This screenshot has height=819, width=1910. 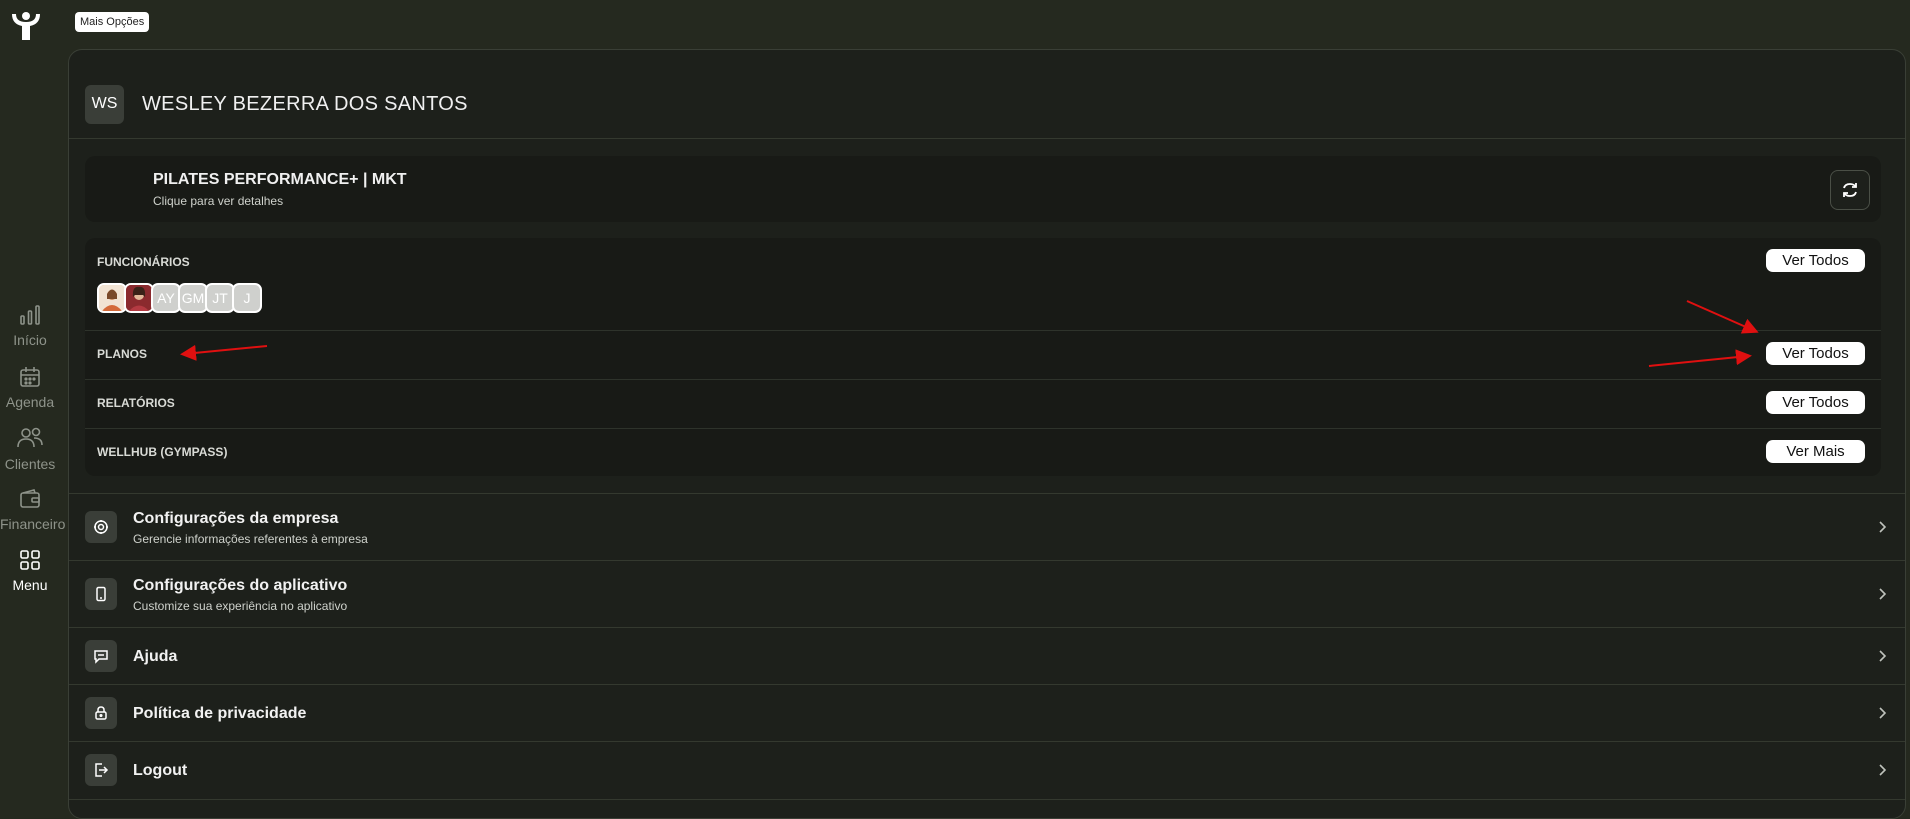 What do you see at coordinates (987, 656) in the screenshot?
I see `menu-item-ajuda: Ajuda` at bounding box center [987, 656].